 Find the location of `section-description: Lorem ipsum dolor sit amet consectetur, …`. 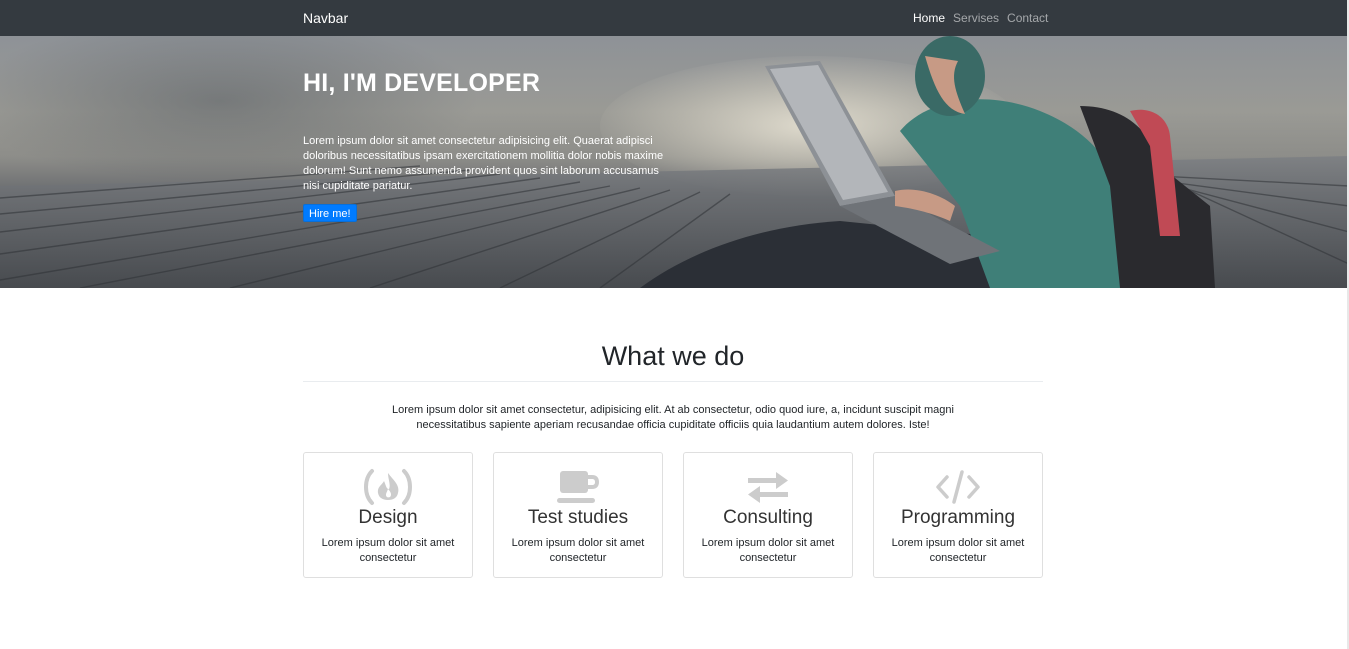

section-description: Lorem ipsum dolor sit amet consectetur, … is located at coordinates (673, 417).